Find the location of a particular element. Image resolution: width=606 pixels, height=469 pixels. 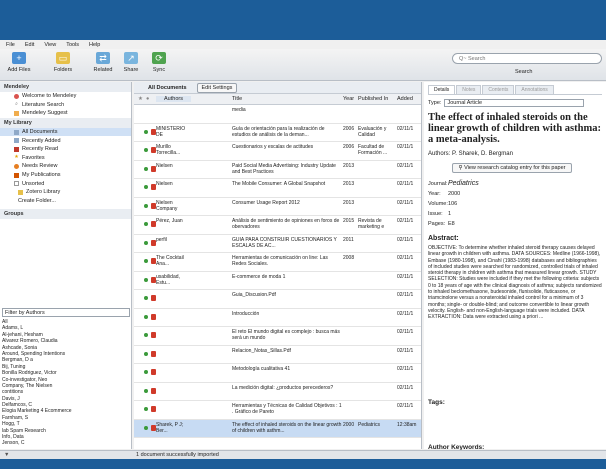

column-year: Year is located at coordinates (348, 99).